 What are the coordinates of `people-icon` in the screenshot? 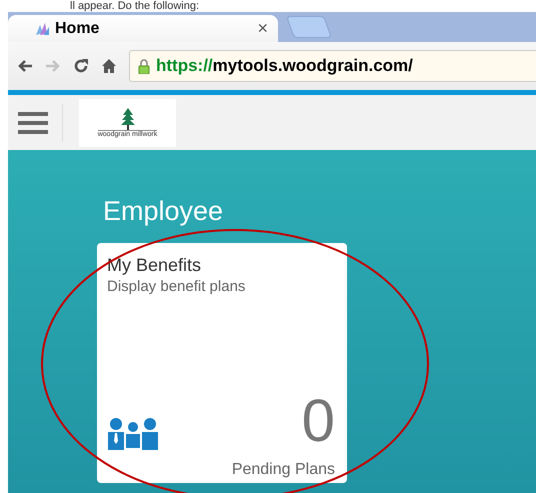 It's located at (133, 434).